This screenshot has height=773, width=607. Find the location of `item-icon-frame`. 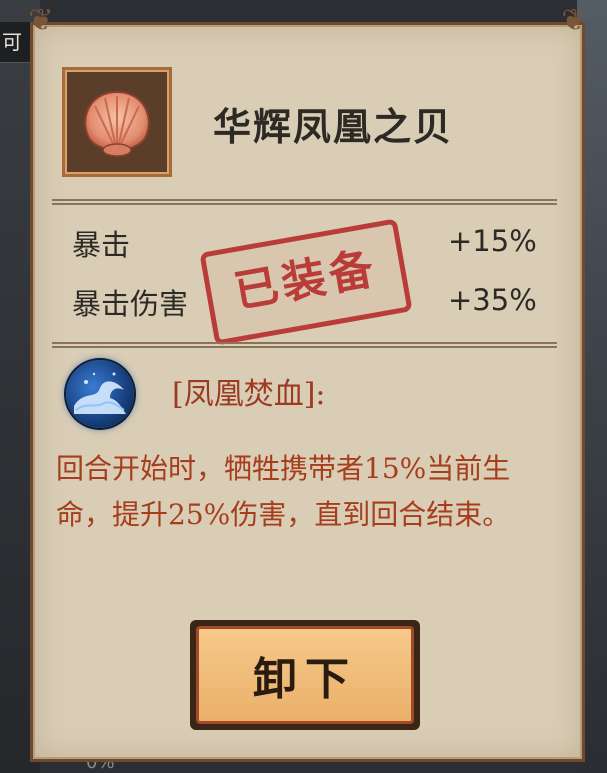

item-icon-frame is located at coordinates (117, 122).